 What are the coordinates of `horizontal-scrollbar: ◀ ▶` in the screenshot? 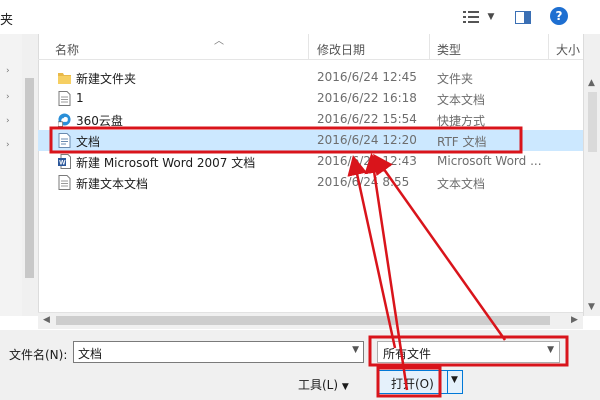 It's located at (310, 320).